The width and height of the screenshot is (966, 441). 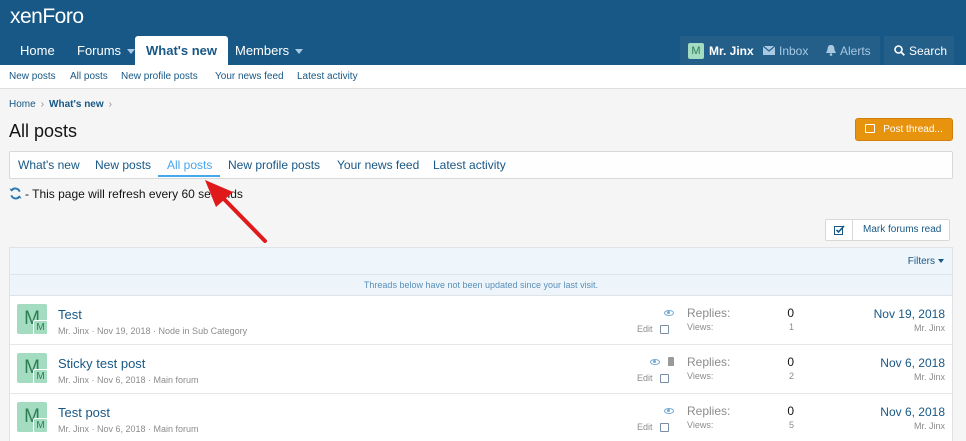 I want to click on breadcrumb-home: Home, so click(x=22, y=104).